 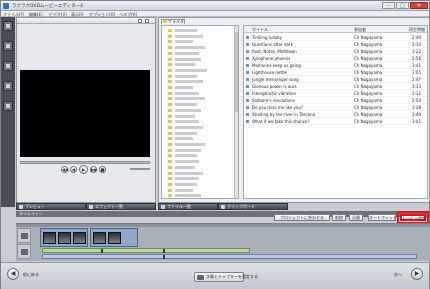 What do you see at coordinates (185, 167) in the screenshot?
I see `tree-folder-name` at bounding box center [185, 167].